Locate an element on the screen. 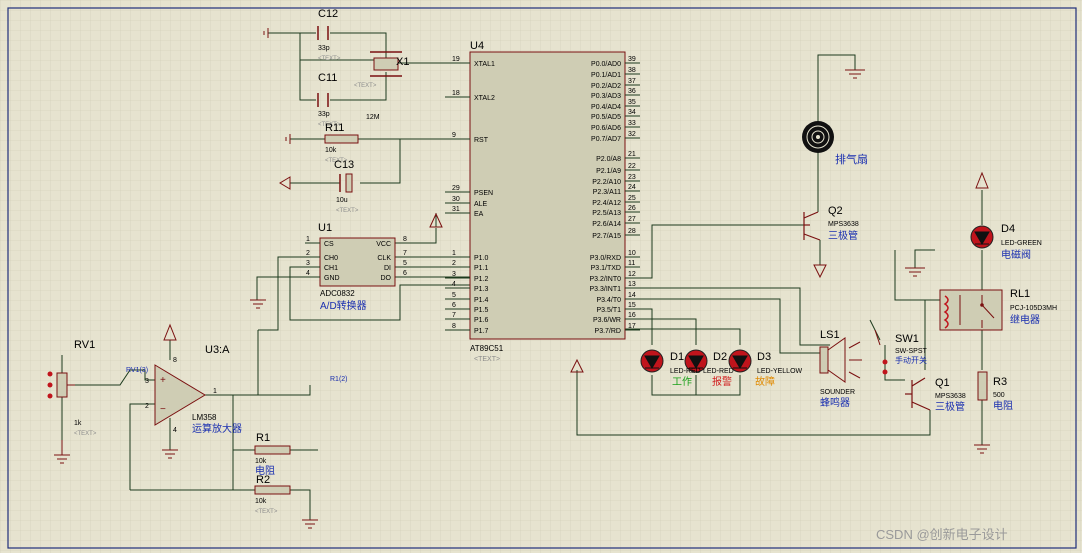  mcu-pin-name: P1.3 is located at coordinates (481, 289).